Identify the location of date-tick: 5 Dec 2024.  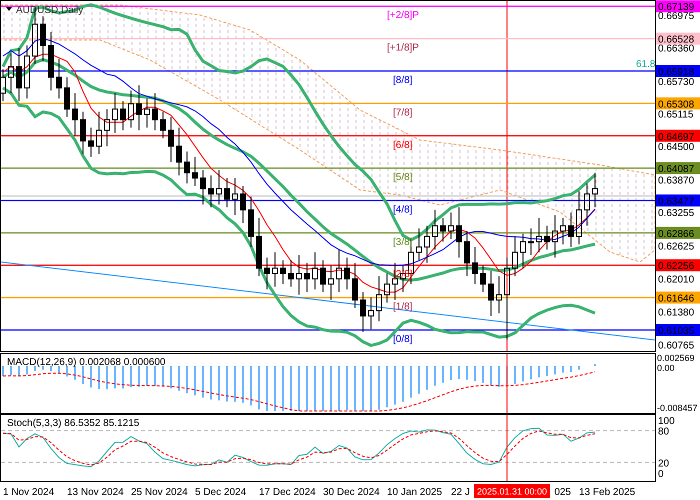
(220, 492).